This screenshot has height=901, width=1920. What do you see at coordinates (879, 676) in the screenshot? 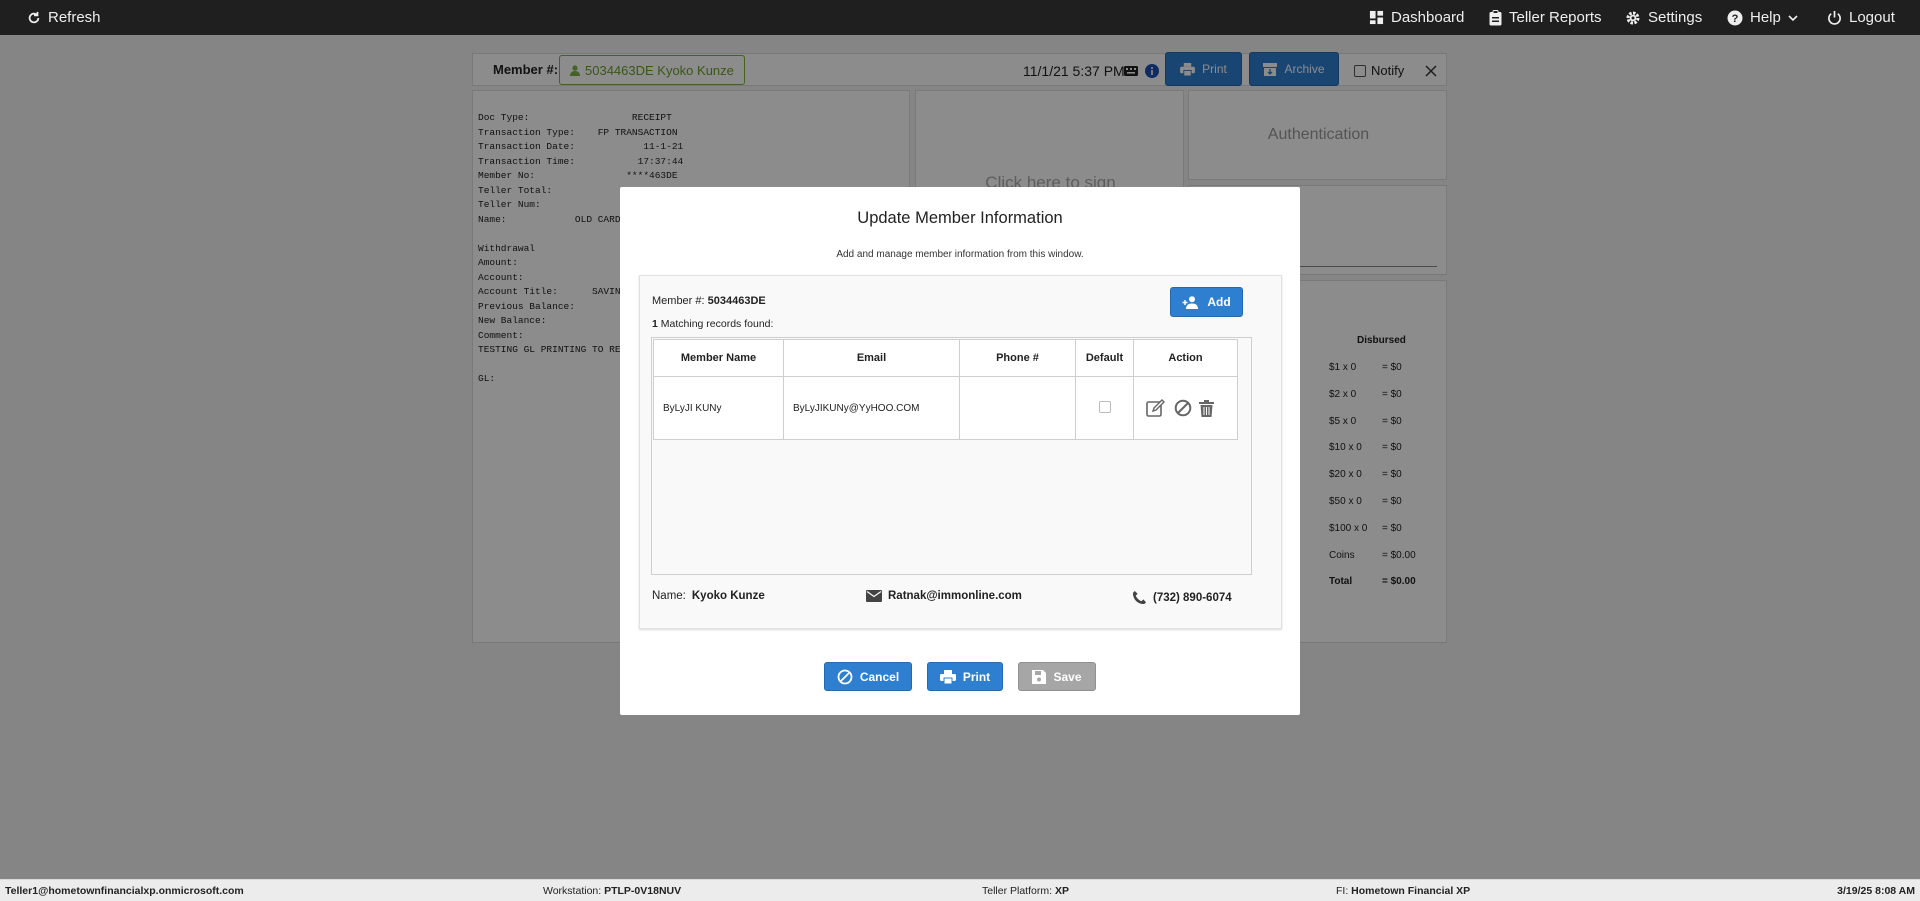
I see `cancel-label: Cancel` at bounding box center [879, 676].